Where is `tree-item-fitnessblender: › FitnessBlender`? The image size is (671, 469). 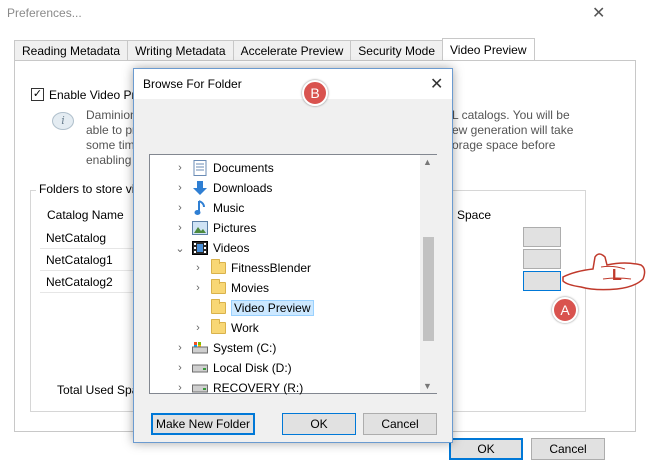
tree-item-fitnessblender: › FitnessBlender is located at coordinates (251, 268).